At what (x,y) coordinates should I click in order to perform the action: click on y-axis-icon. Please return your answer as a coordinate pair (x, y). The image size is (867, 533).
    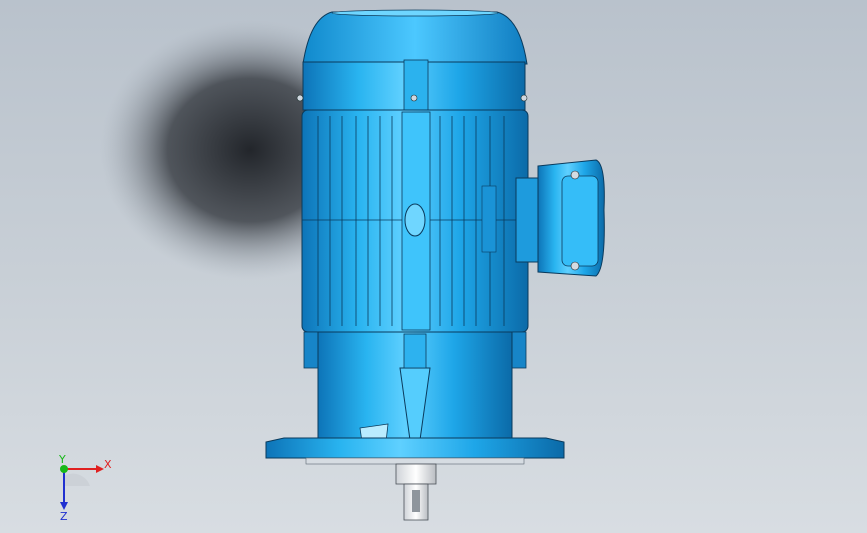
    Looking at the image, I should click on (64, 469).